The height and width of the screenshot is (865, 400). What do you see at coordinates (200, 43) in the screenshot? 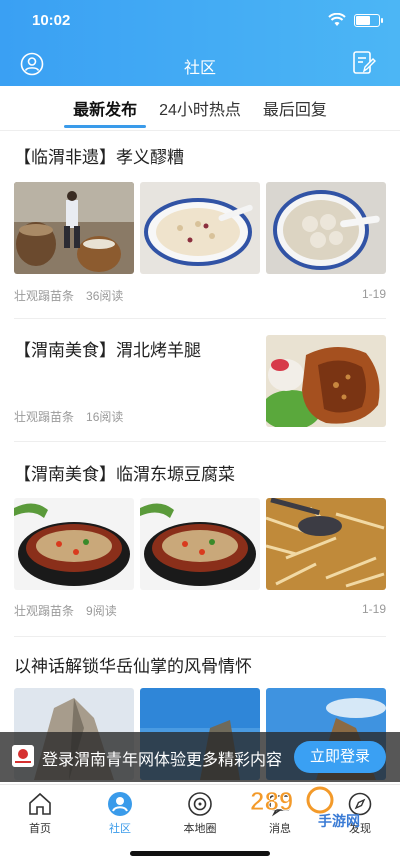
I see `app-header: 10:02 社区` at bounding box center [200, 43].